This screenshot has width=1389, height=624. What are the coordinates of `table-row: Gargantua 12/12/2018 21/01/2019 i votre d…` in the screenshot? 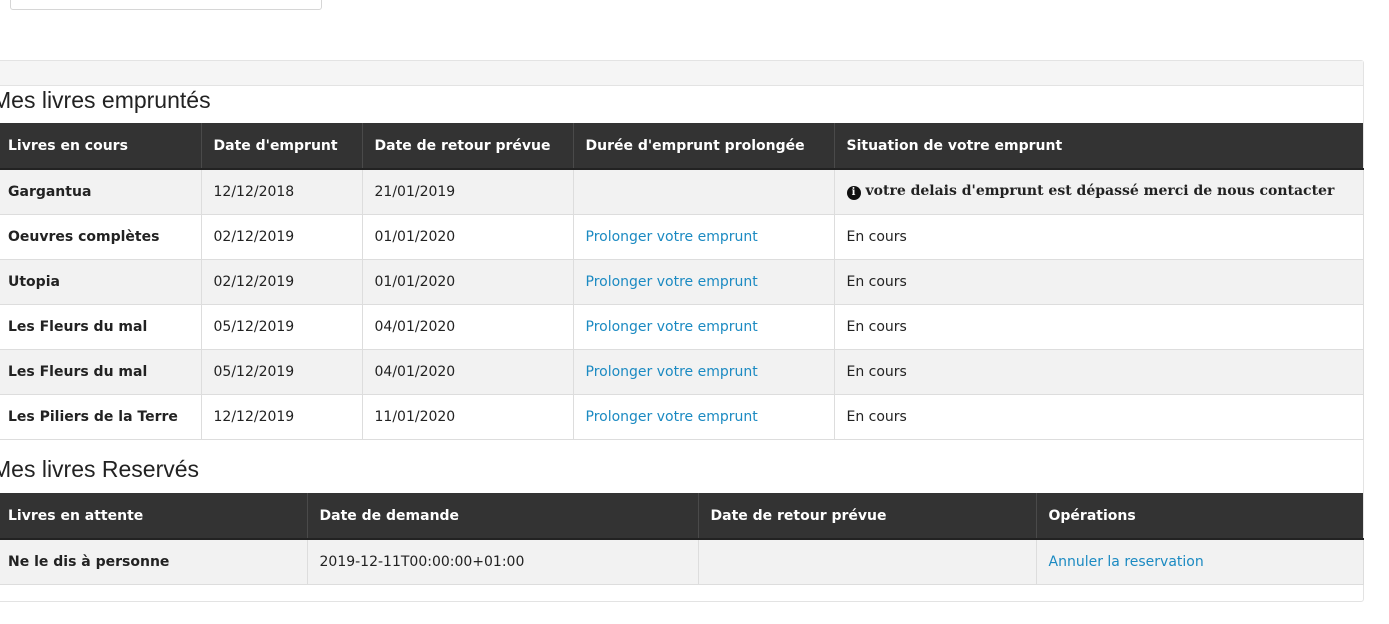 It's located at (682, 192).